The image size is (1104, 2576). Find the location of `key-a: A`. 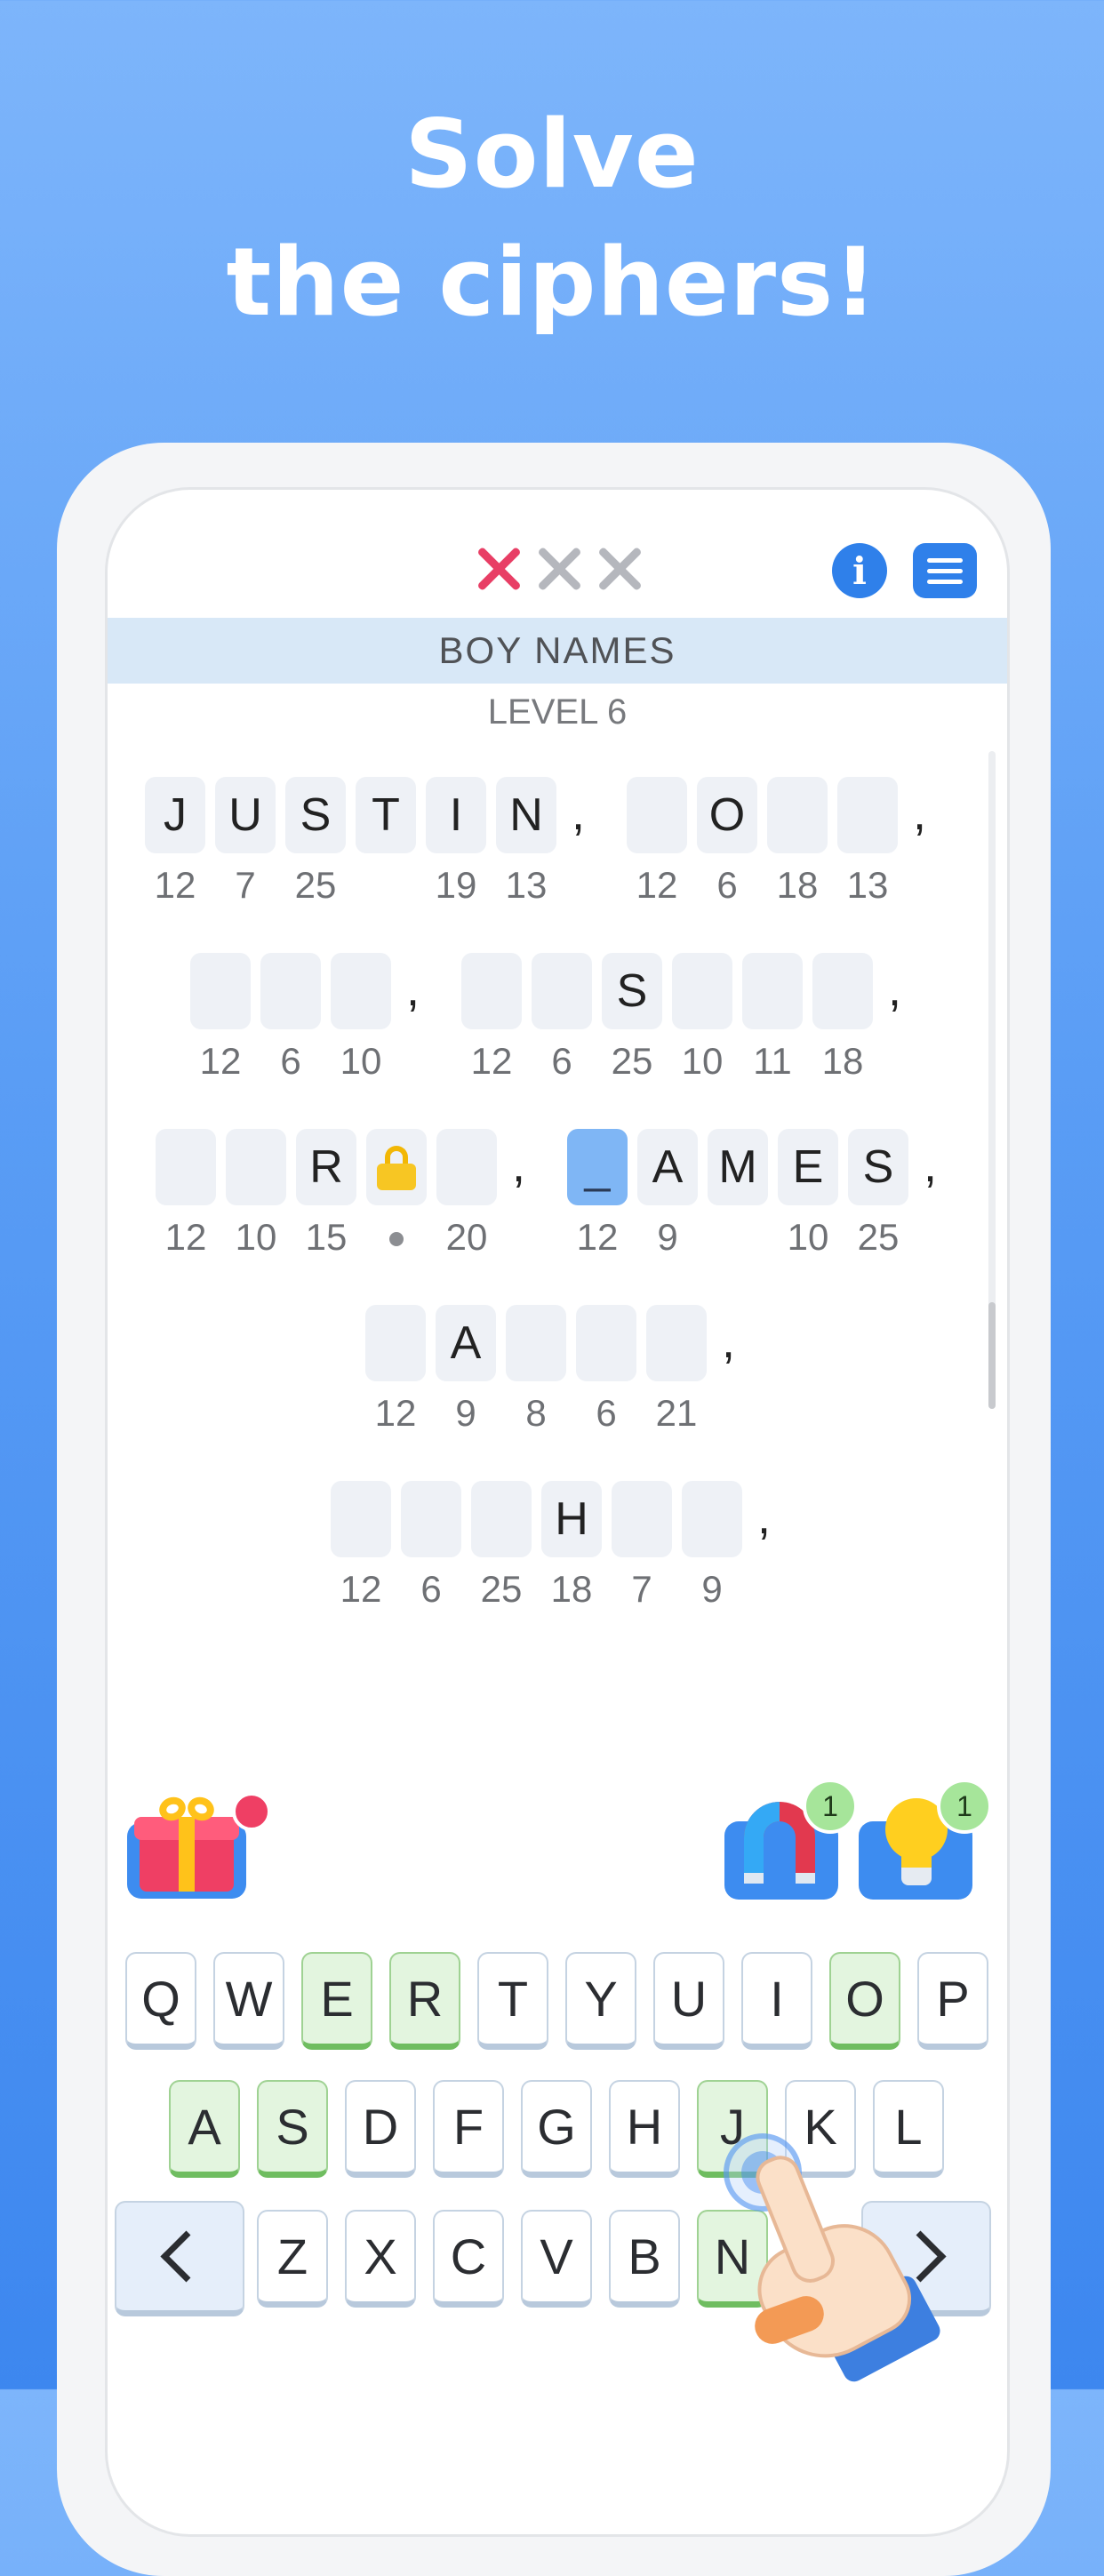

key-a: A is located at coordinates (204, 2129).